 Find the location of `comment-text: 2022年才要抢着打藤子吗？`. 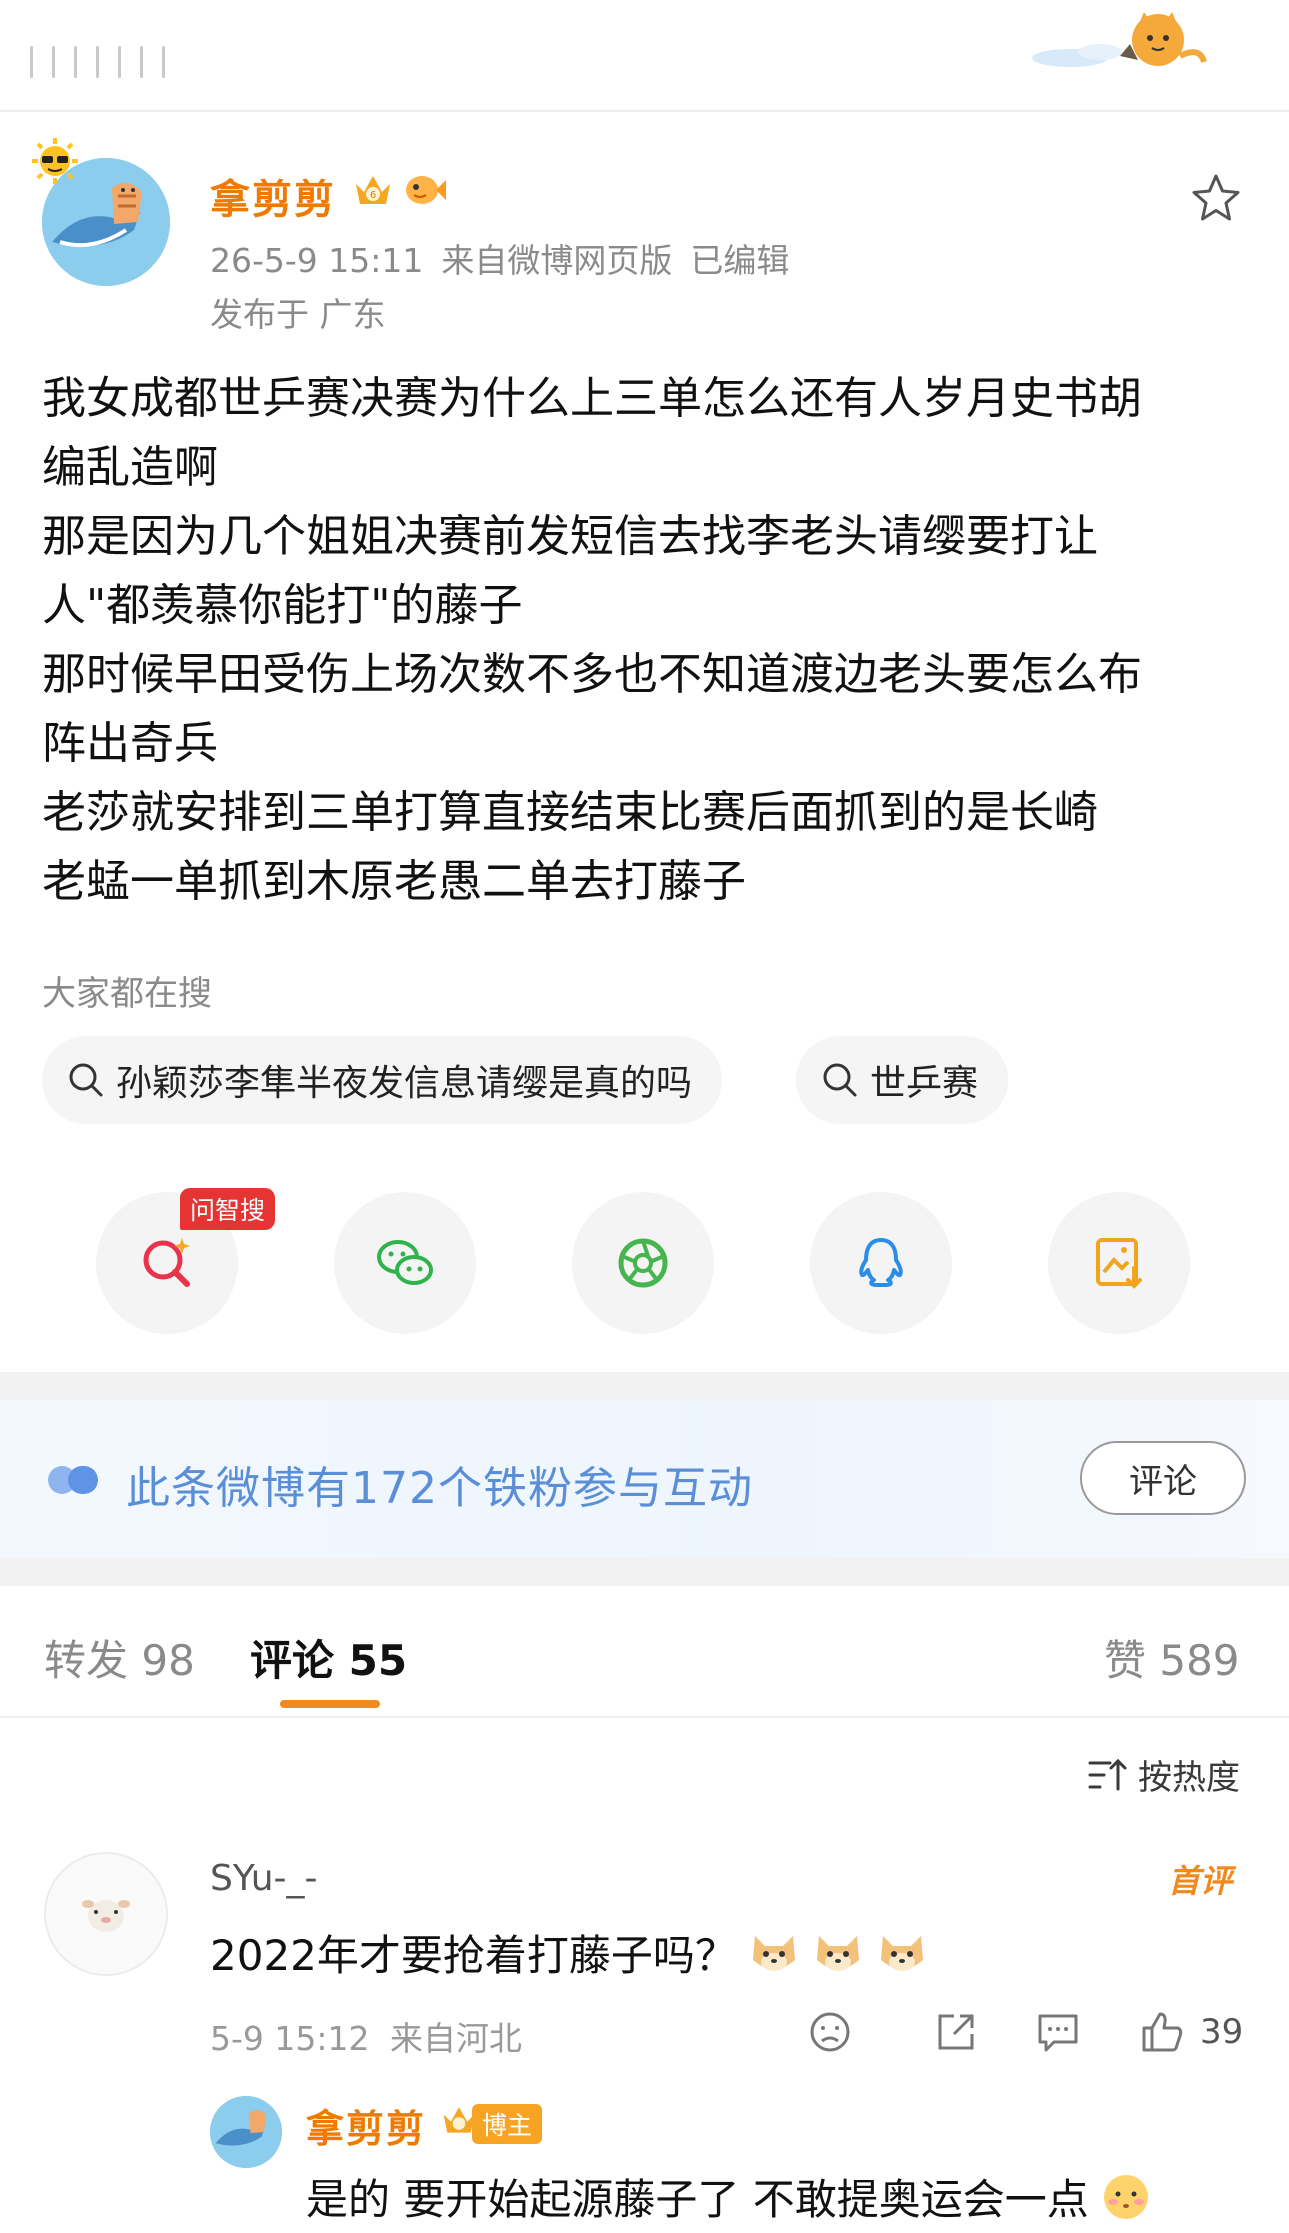

comment-text: 2022年才要抢着打藤子吗？ is located at coordinates (569, 1952).